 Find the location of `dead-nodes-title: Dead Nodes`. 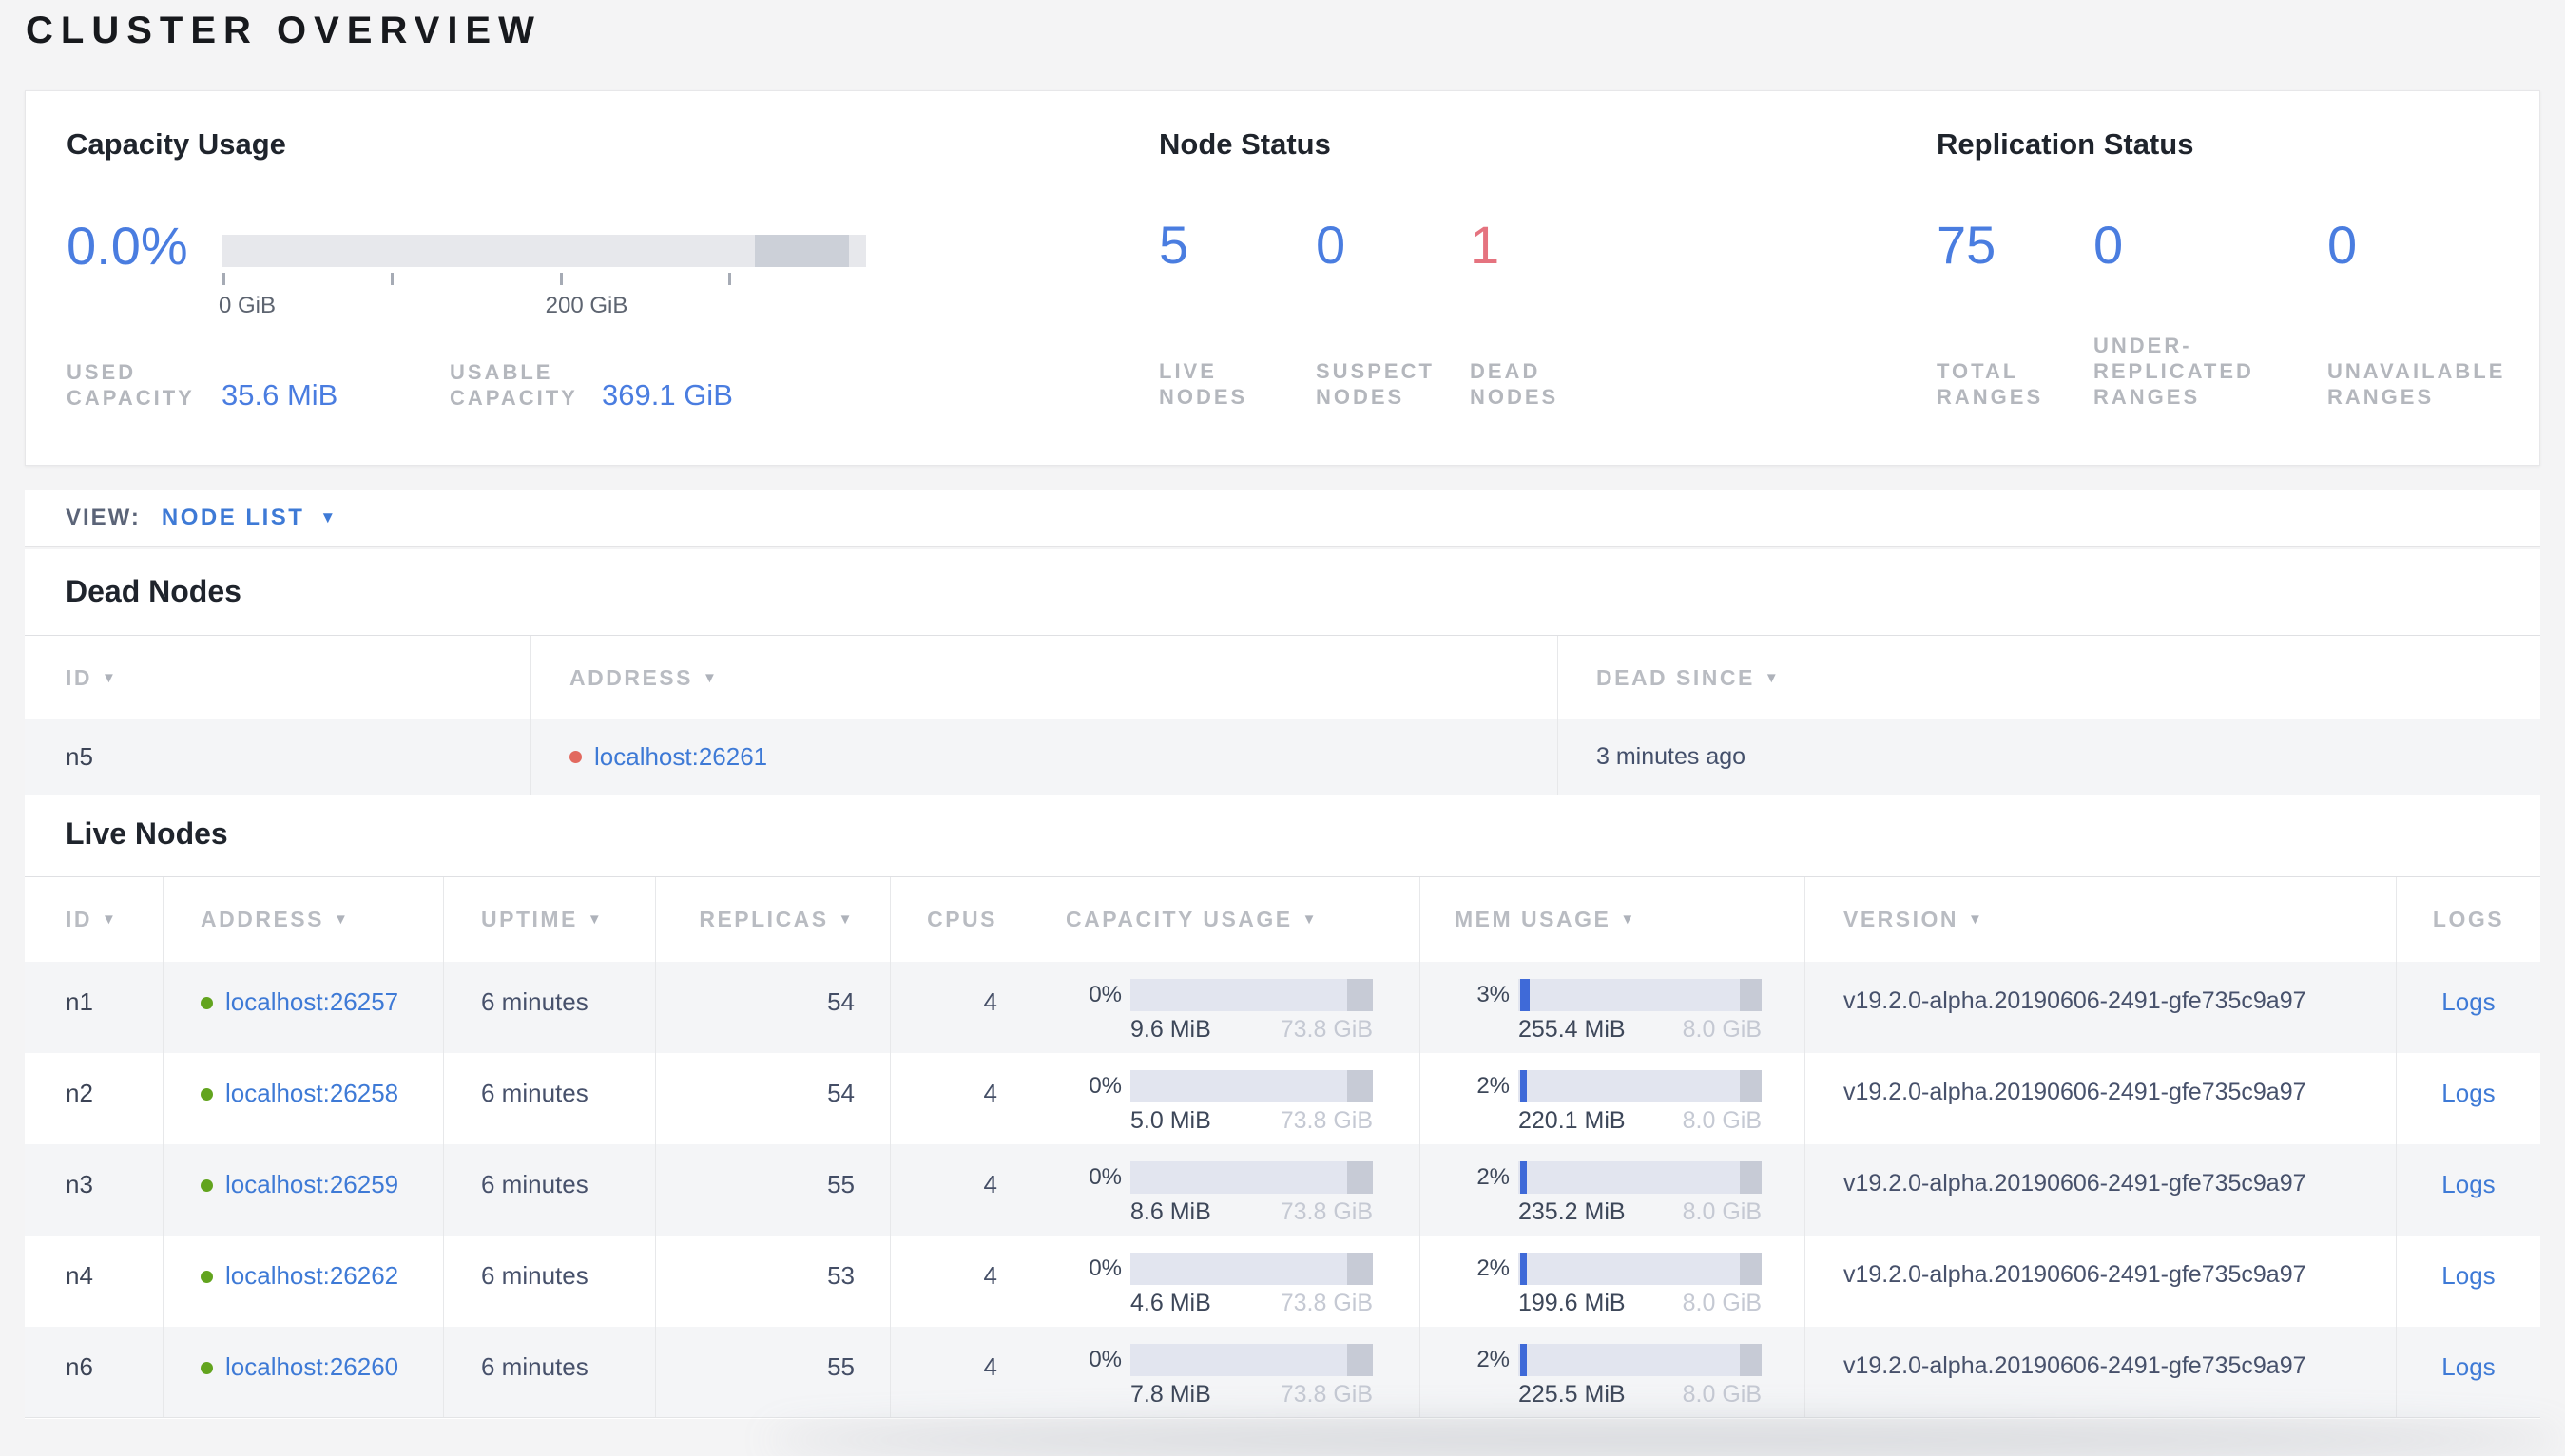

dead-nodes-title: Dead Nodes is located at coordinates (153, 591).